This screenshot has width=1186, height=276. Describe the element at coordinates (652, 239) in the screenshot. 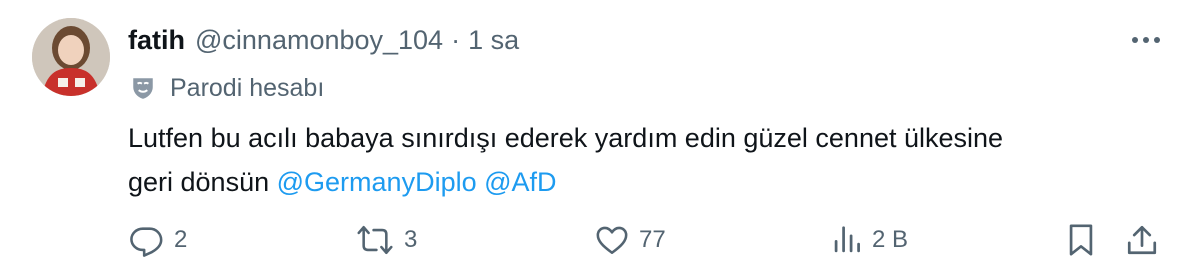

I see `like-count: 77` at that location.